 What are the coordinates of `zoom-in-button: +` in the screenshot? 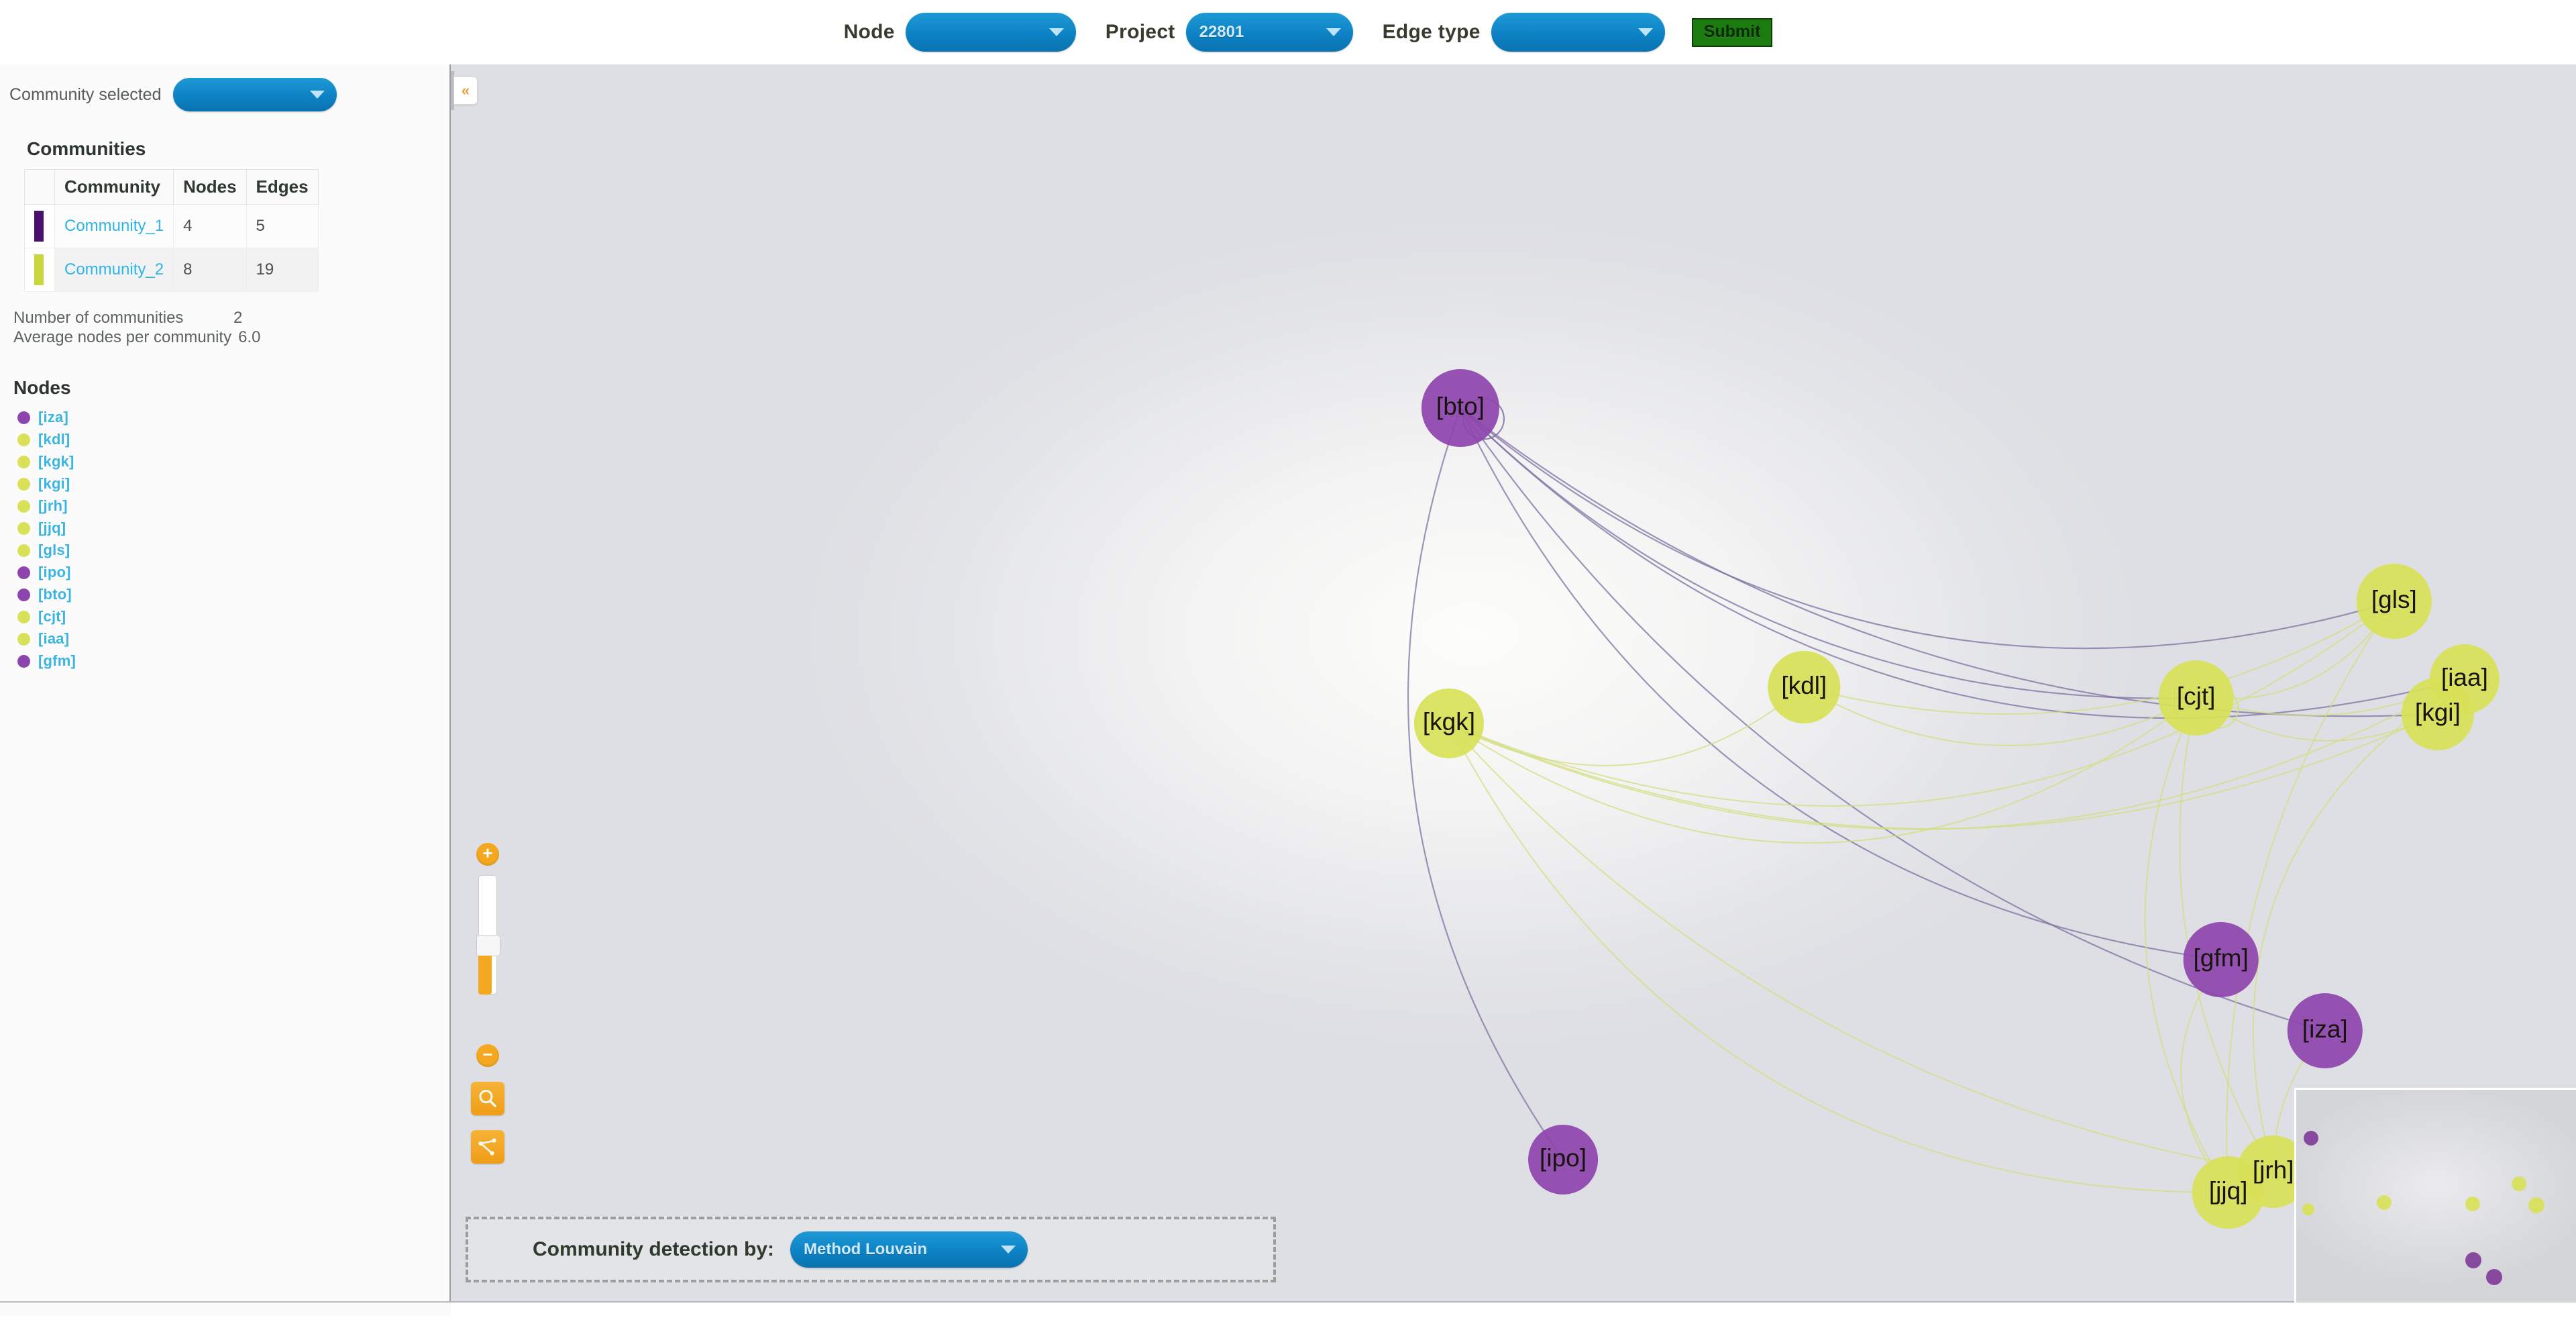 It's located at (487, 854).